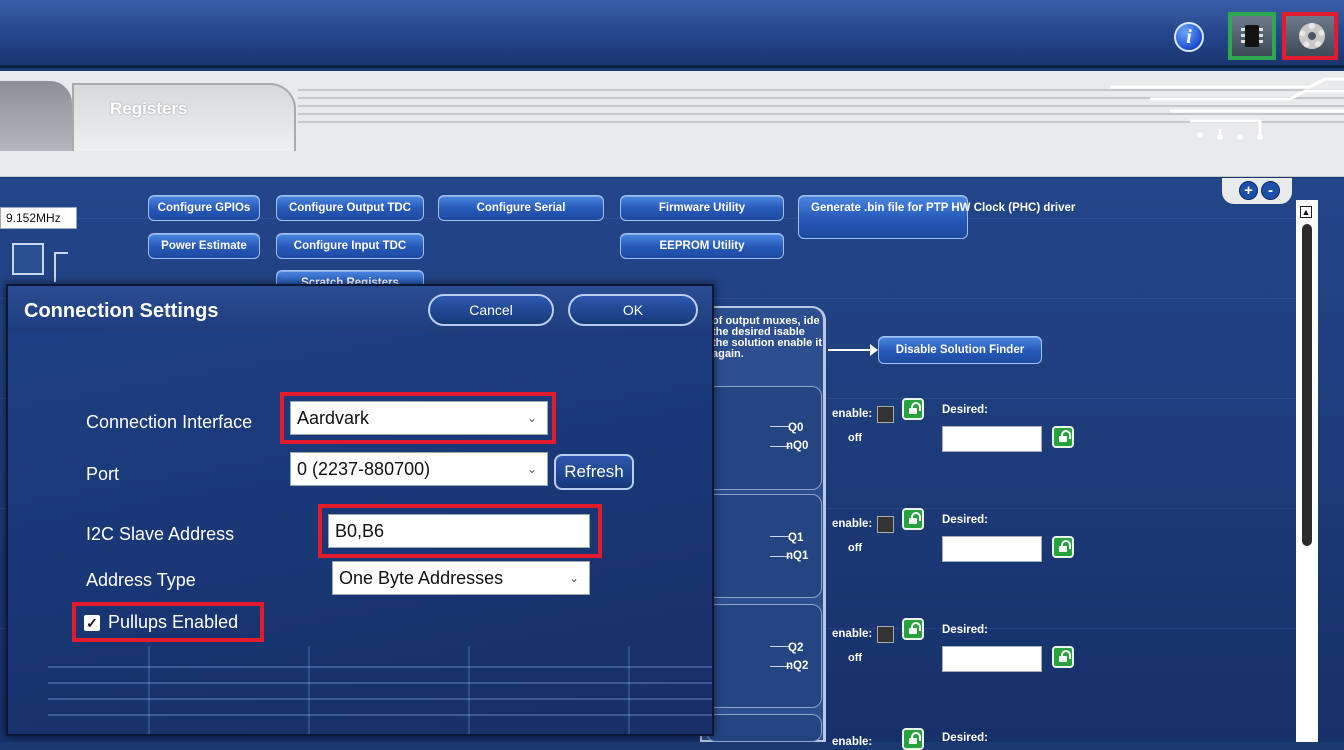 Image resolution: width=1344 pixels, height=750 pixels. I want to click on nq0-label: nQ0, so click(797, 446).